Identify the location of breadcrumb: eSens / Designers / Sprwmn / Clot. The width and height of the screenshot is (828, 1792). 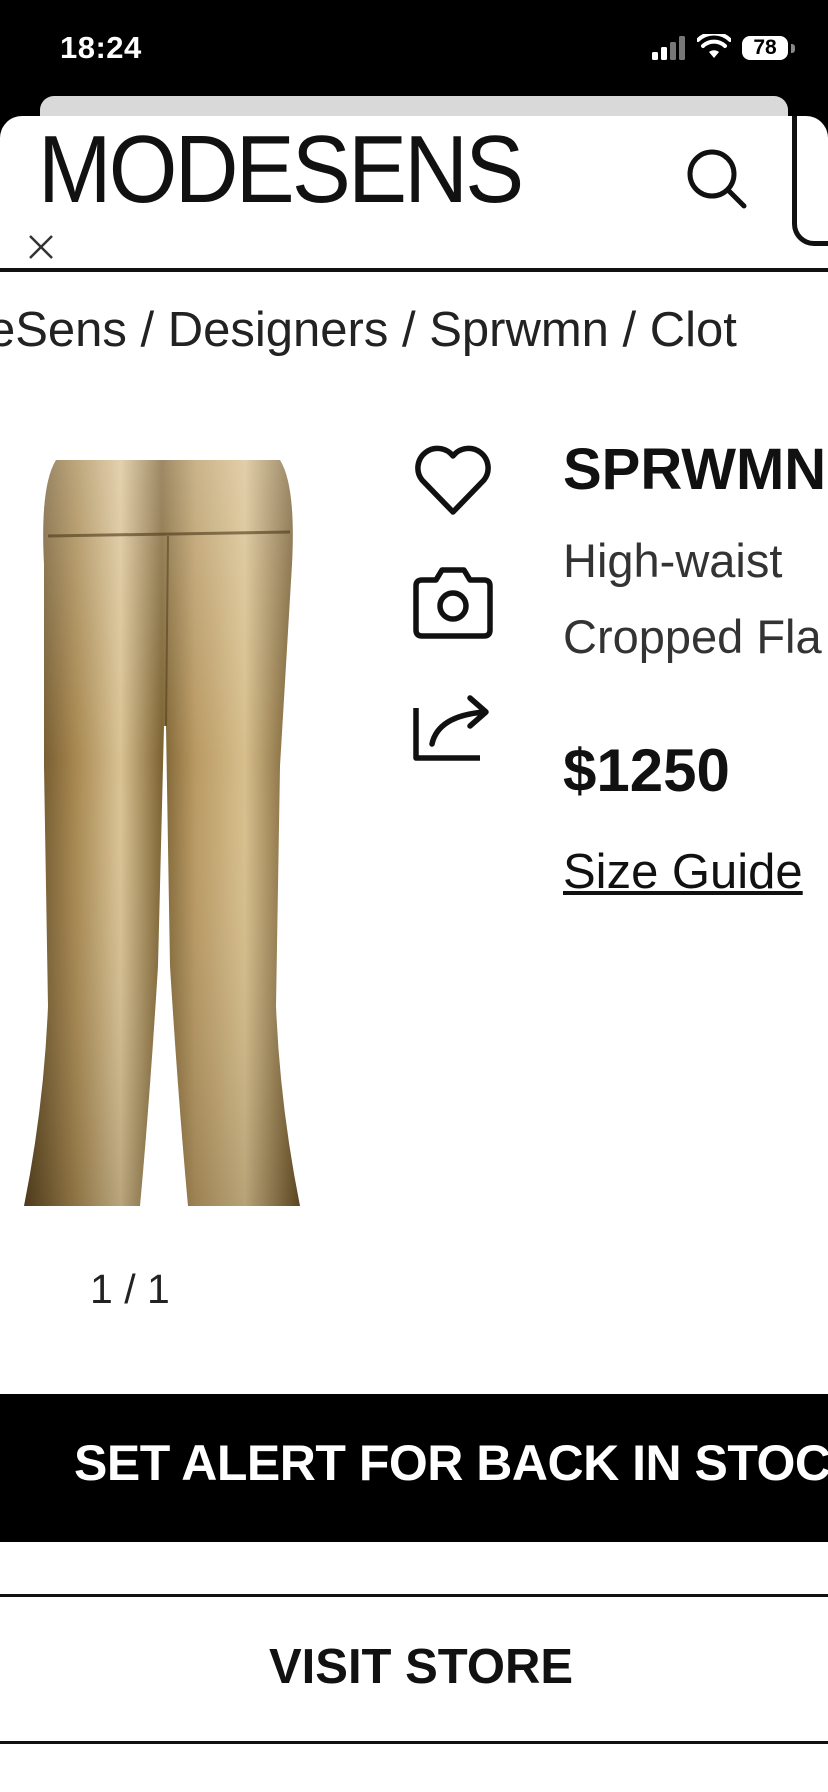
(368, 330).